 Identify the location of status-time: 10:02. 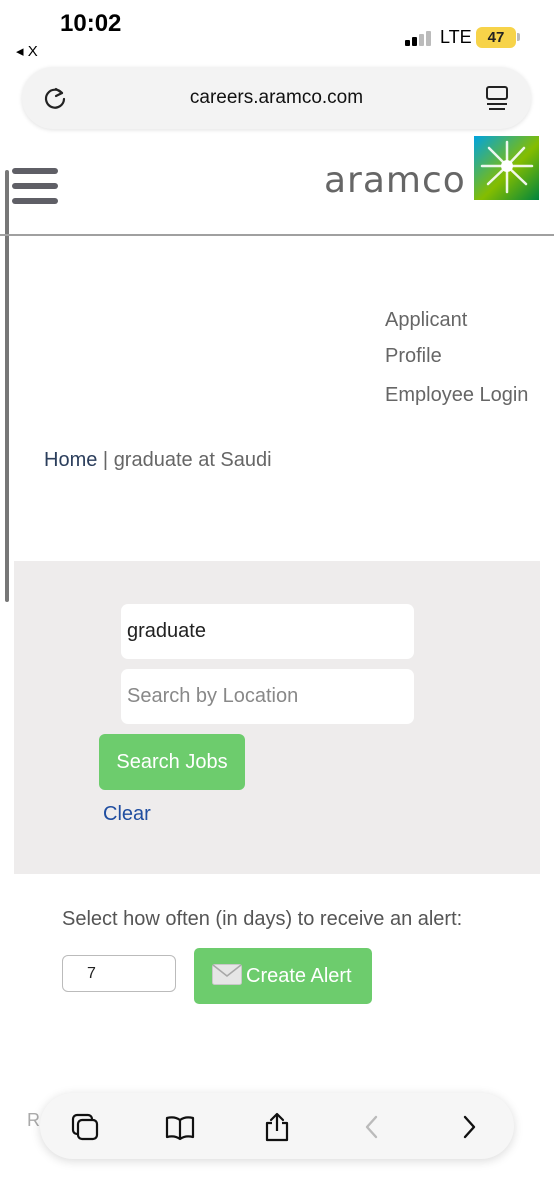
(91, 23).